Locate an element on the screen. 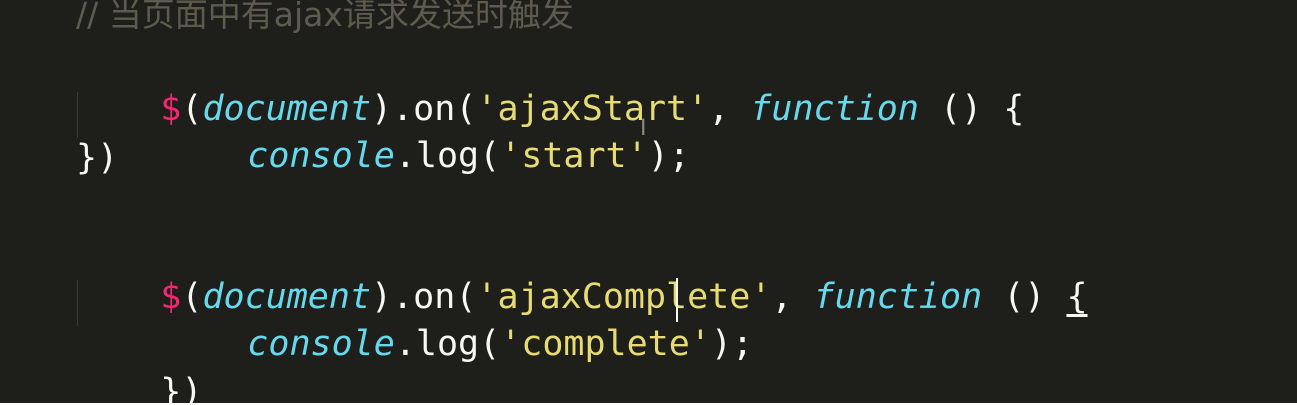 This screenshot has width=1297, height=405. code-line-closing-1: }) is located at coordinates (97, 158).